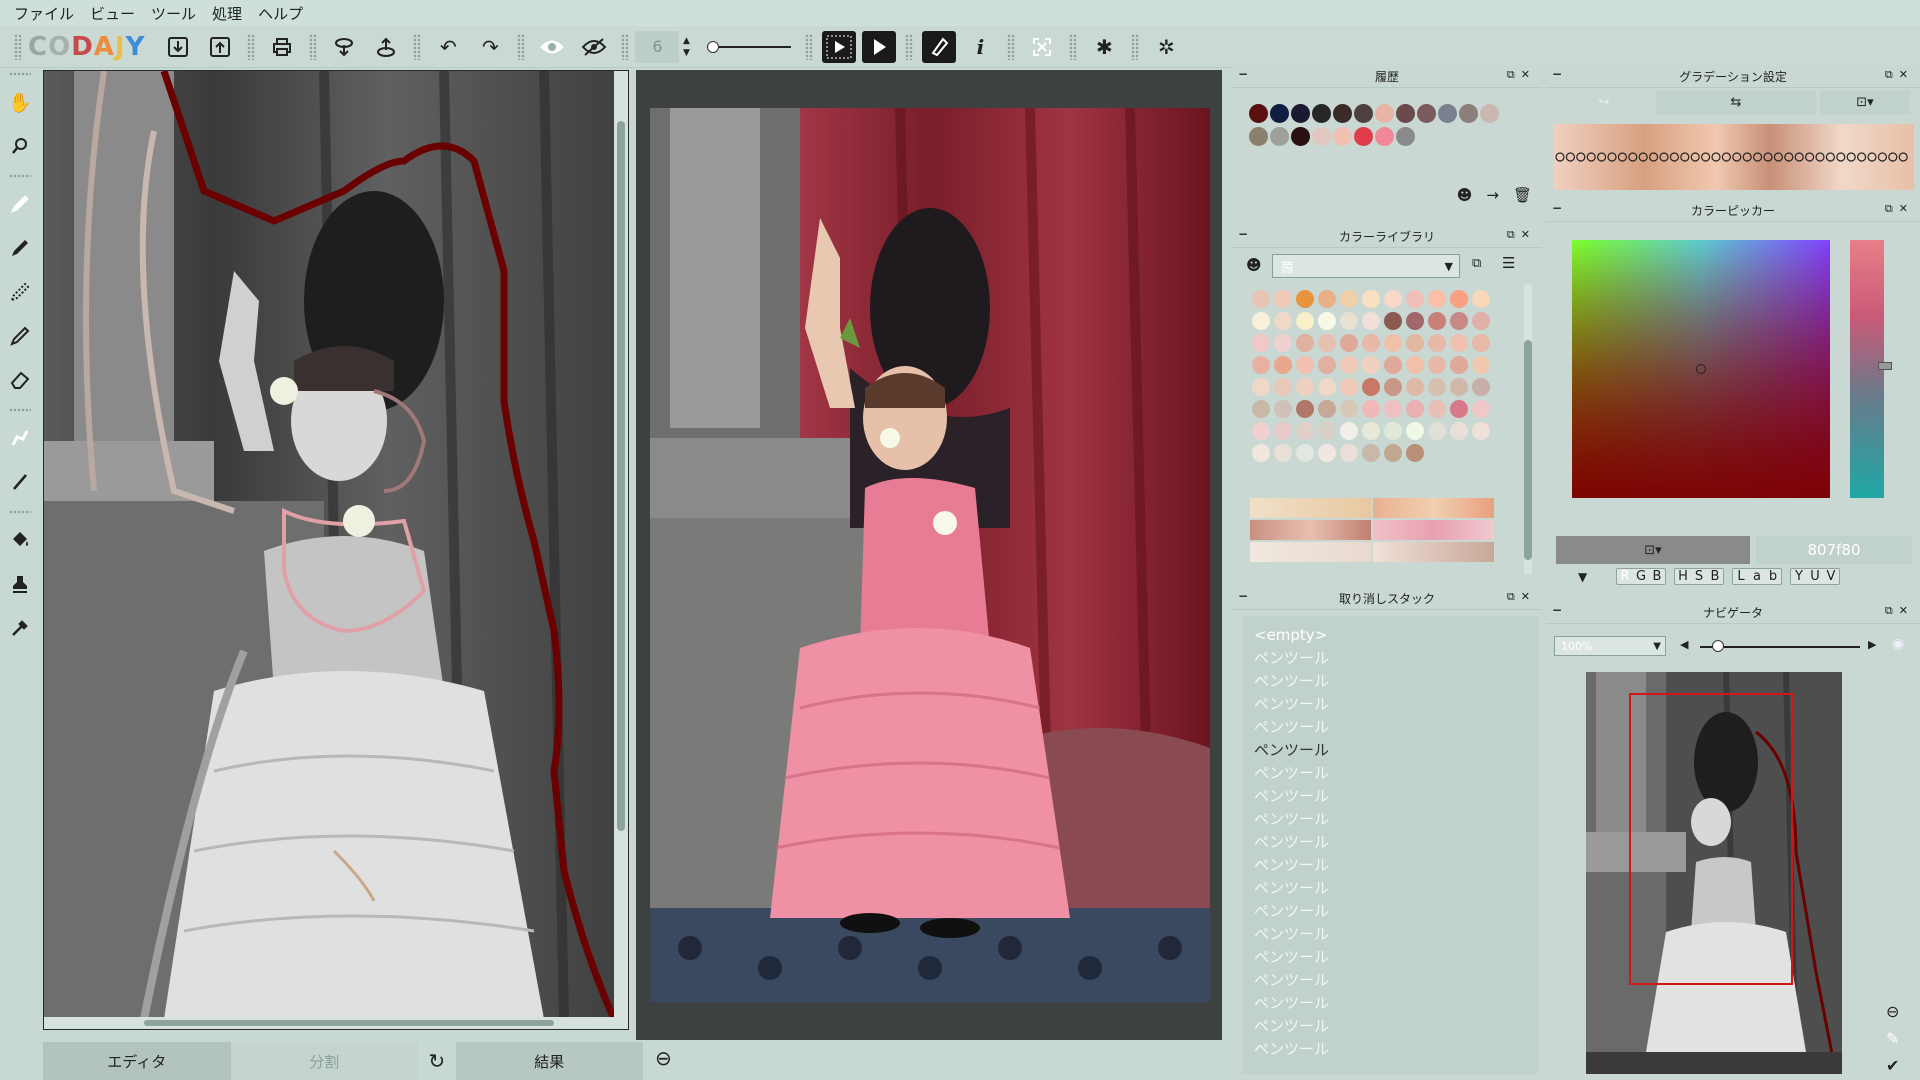  What do you see at coordinates (1166, 47) in the screenshot?
I see `debug-button: ✲` at bounding box center [1166, 47].